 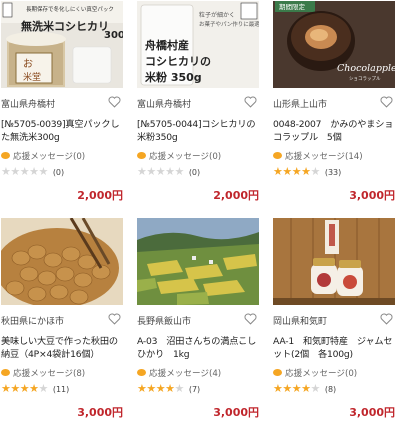 I want to click on product-image-natto, so click(x=62, y=261).